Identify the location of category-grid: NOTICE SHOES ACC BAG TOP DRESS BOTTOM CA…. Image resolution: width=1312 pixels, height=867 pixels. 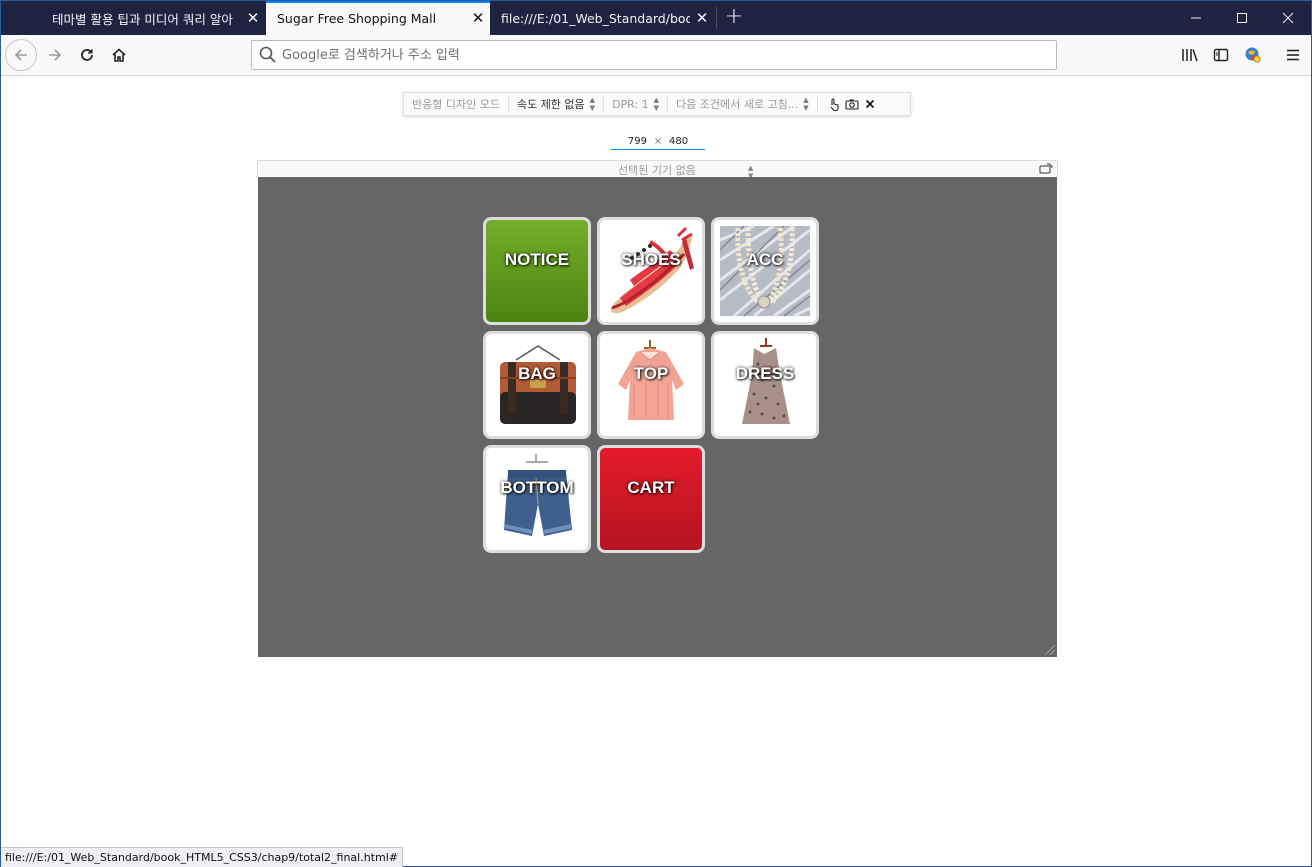
(653, 387).